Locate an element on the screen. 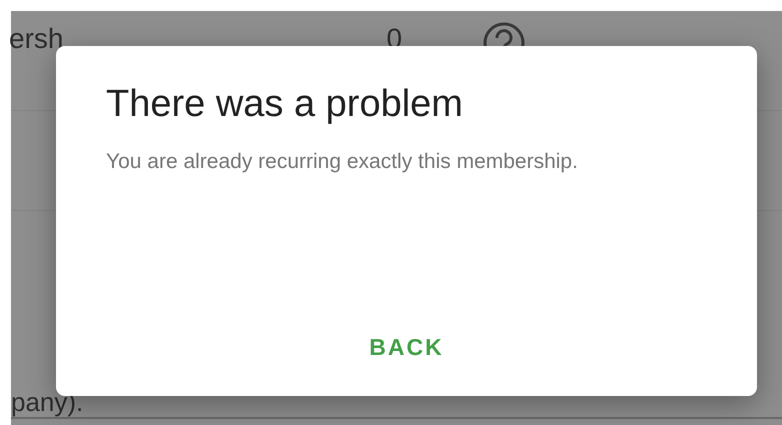  footer-text: pany). is located at coordinates (47, 402).